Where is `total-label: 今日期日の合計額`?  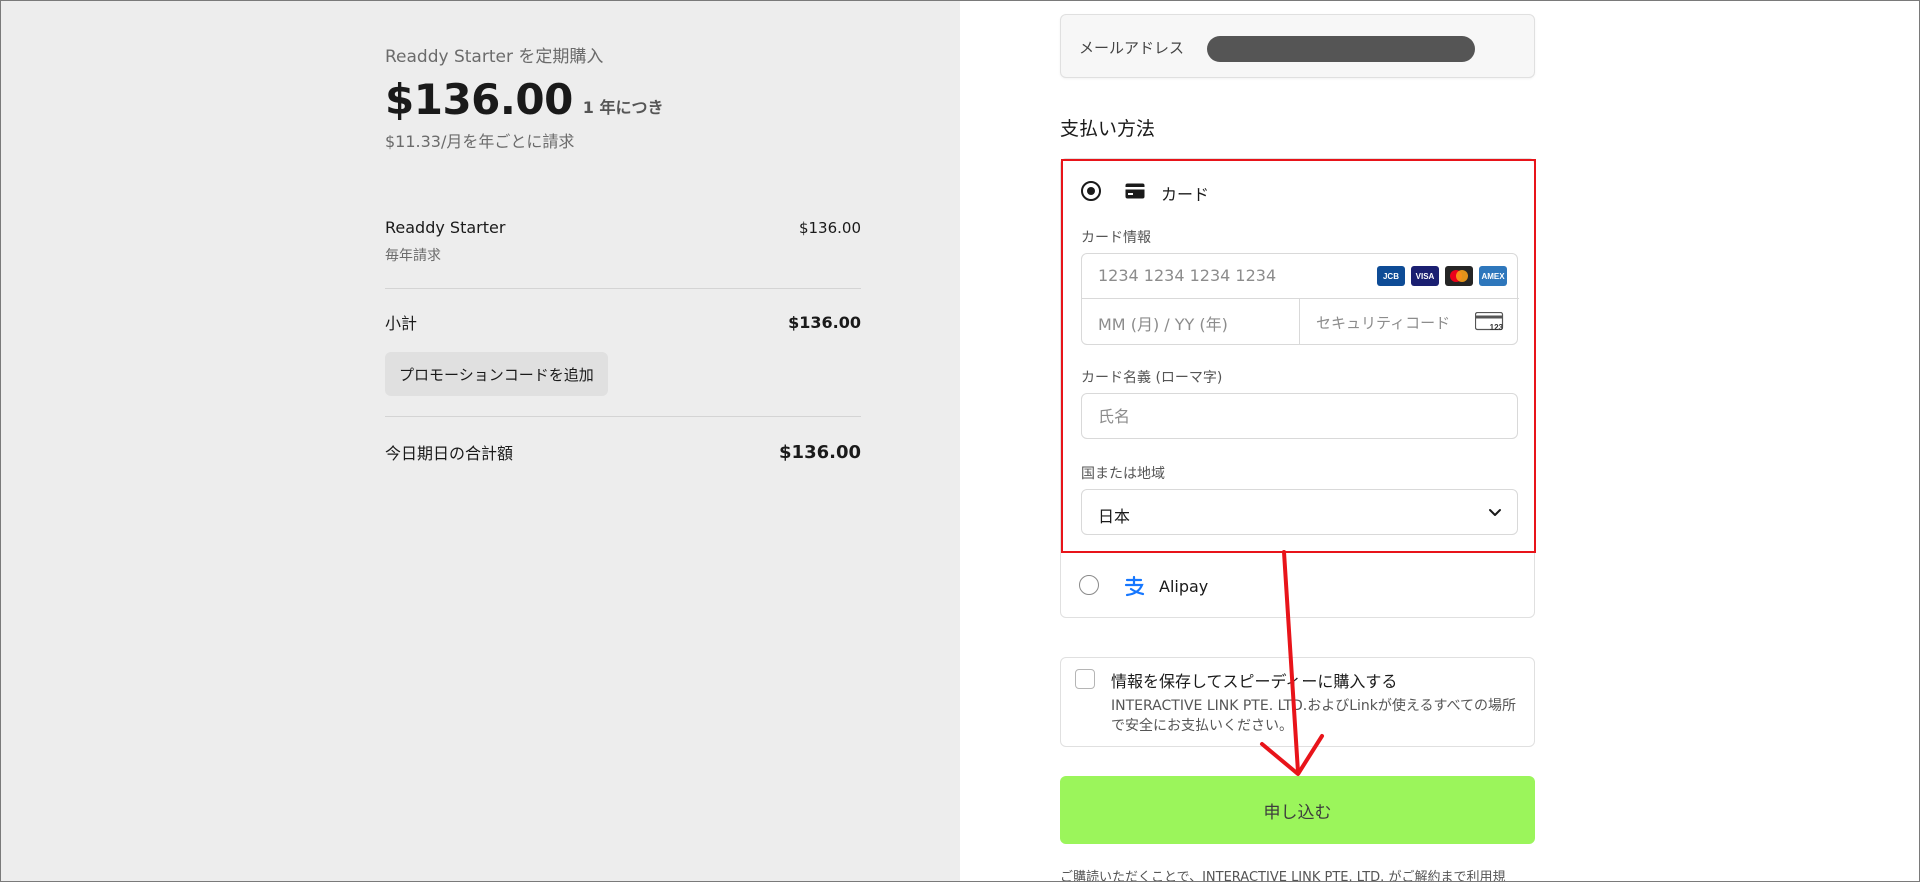 total-label: 今日期日の合計額 is located at coordinates (449, 453).